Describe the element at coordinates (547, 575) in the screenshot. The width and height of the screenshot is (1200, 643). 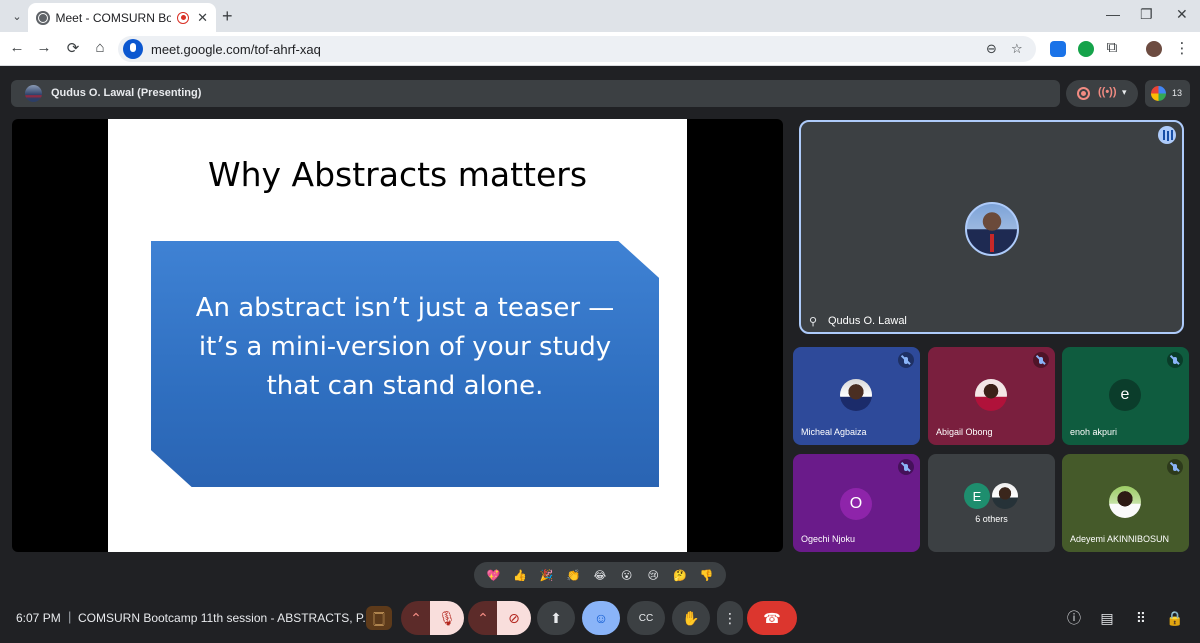
I see `party-reaction-icon: 🎉` at that location.